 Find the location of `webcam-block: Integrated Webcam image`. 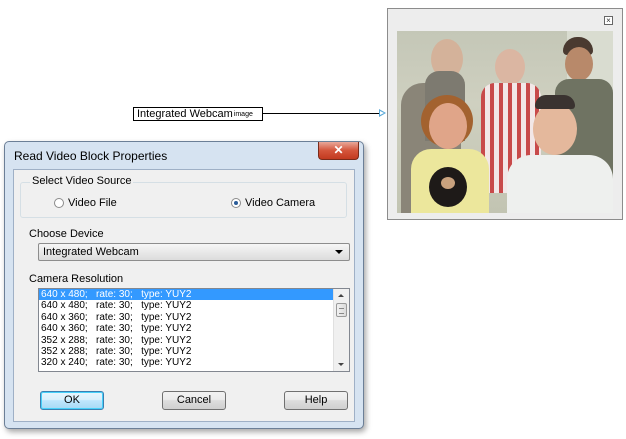

webcam-block: Integrated Webcam image is located at coordinates (198, 114).